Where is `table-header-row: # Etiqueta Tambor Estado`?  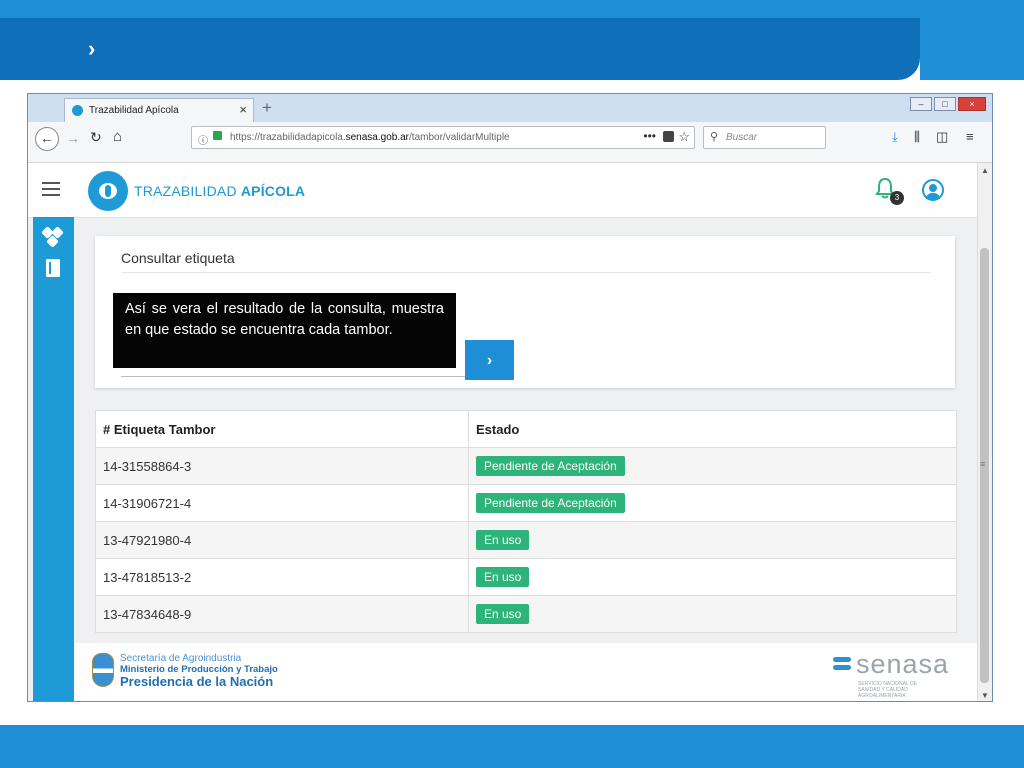
table-header-row: # Etiqueta Tambor Estado is located at coordinates (526, 429).